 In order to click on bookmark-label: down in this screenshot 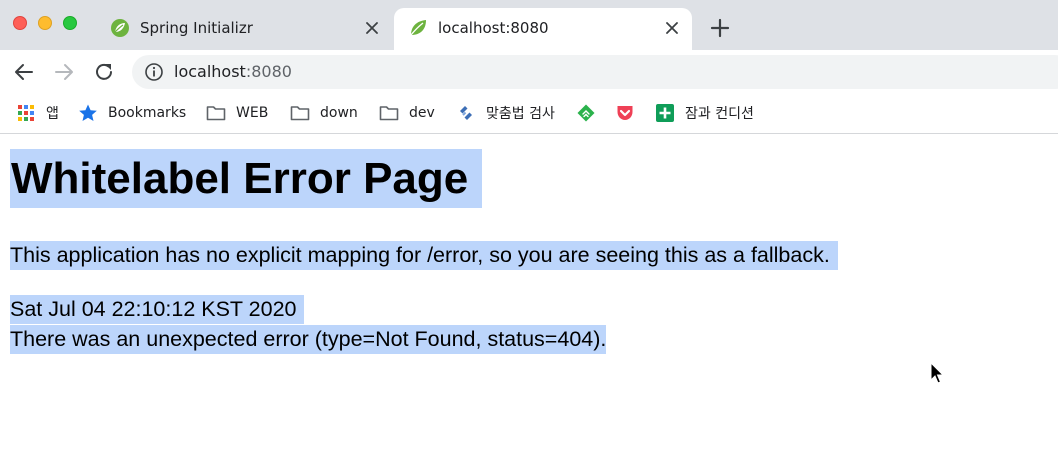, I will do `click(339, 113)`.